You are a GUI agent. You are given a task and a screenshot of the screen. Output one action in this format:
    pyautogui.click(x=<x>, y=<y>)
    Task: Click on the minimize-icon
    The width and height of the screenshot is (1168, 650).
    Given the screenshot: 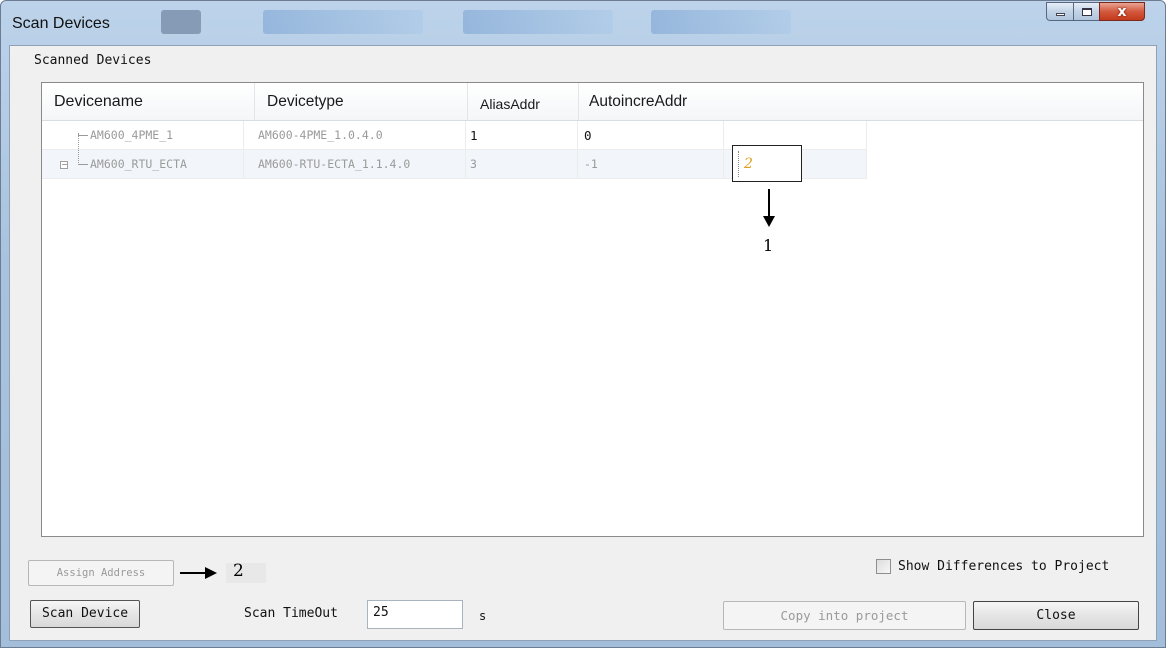 What is the action you would take?
    pyautogui.click(x=1060, y=14)
    